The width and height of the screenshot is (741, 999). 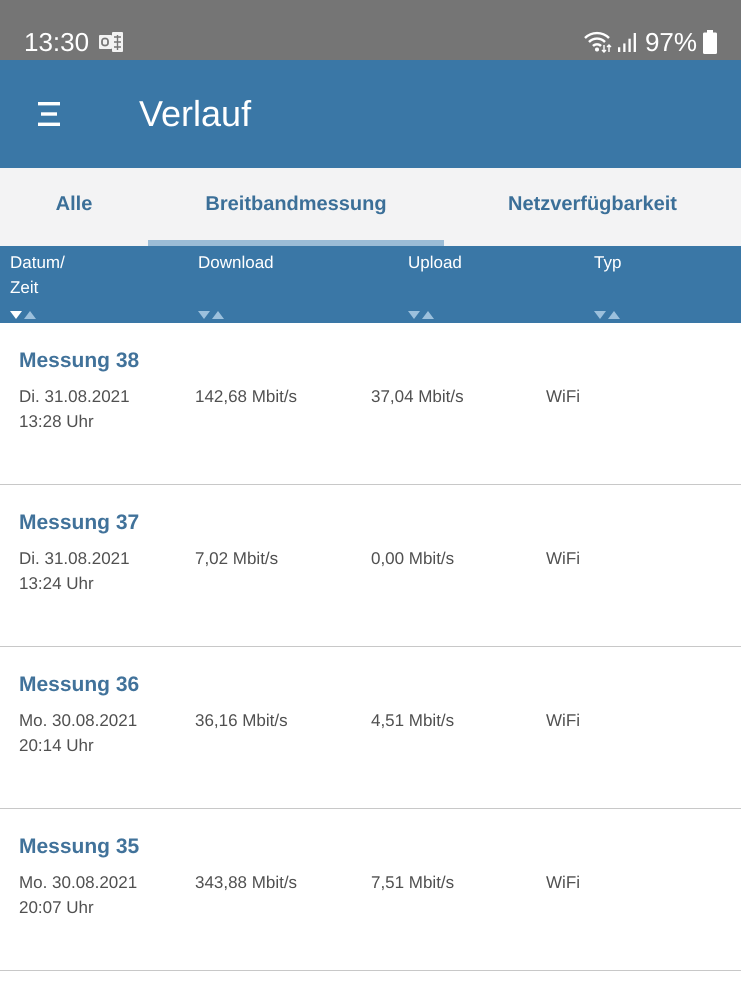 I want to click on download-cell-text: 142,68 Mbit/s, so click(x=246, y=397).